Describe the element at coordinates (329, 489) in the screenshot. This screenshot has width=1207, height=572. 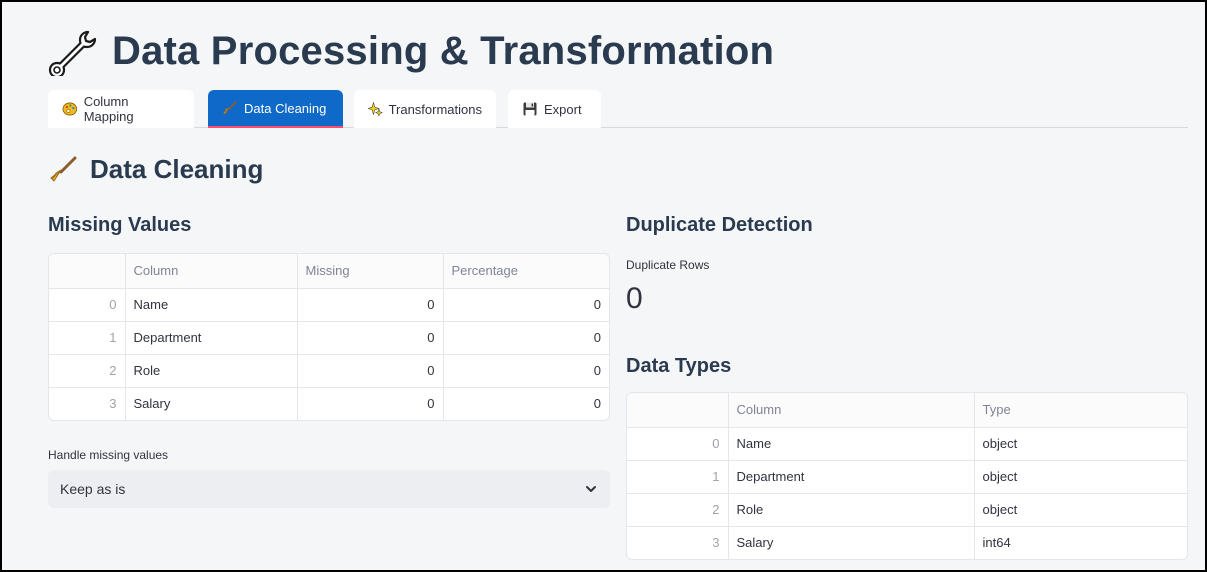
I see `handle-missing-select: Keep as is` at that location.